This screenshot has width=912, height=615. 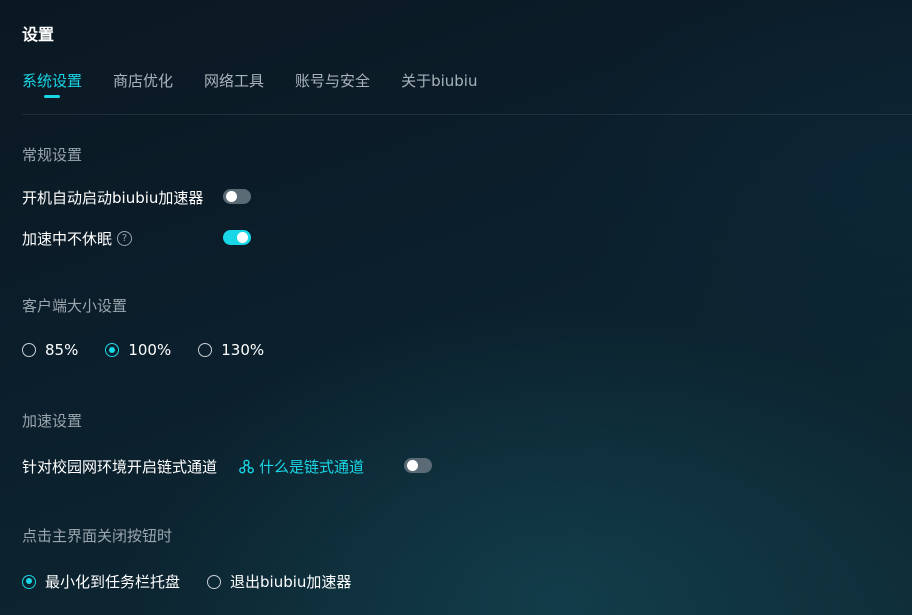 What do you see at coordinates (50, 350) in the screenshot?
I see `size-option-85: 85%` at bounding box center [50, 350].